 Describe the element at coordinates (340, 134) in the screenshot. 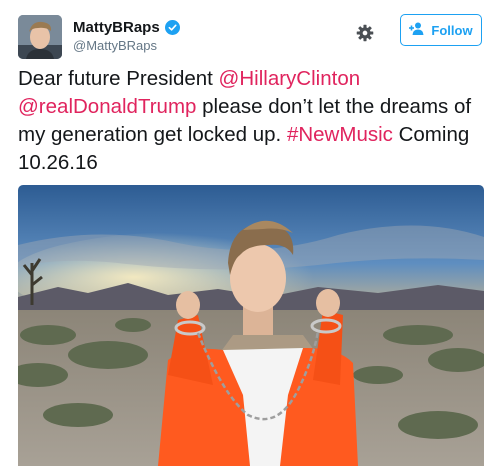

I see `hashtag-link: #NewMusic` at that location.